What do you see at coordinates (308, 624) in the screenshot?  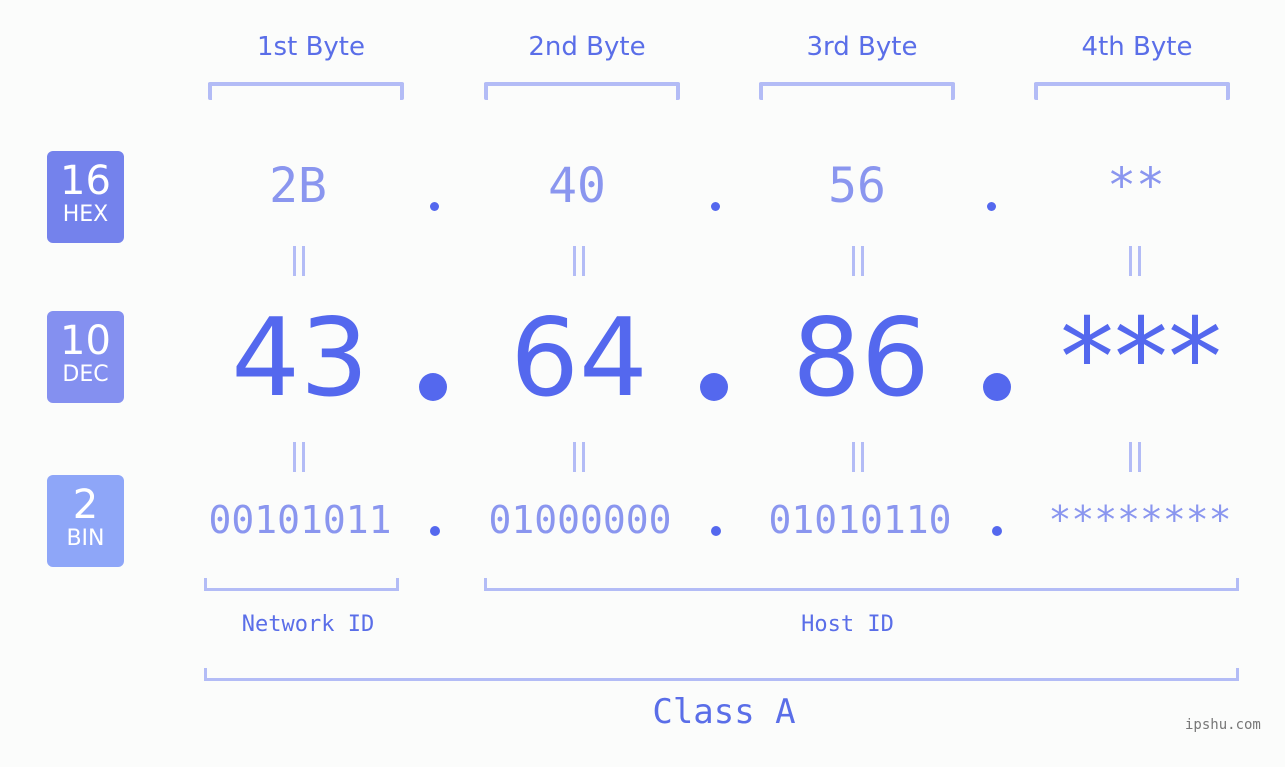 I see `network-id-label: Network ID` at bounding box center [308, 624].